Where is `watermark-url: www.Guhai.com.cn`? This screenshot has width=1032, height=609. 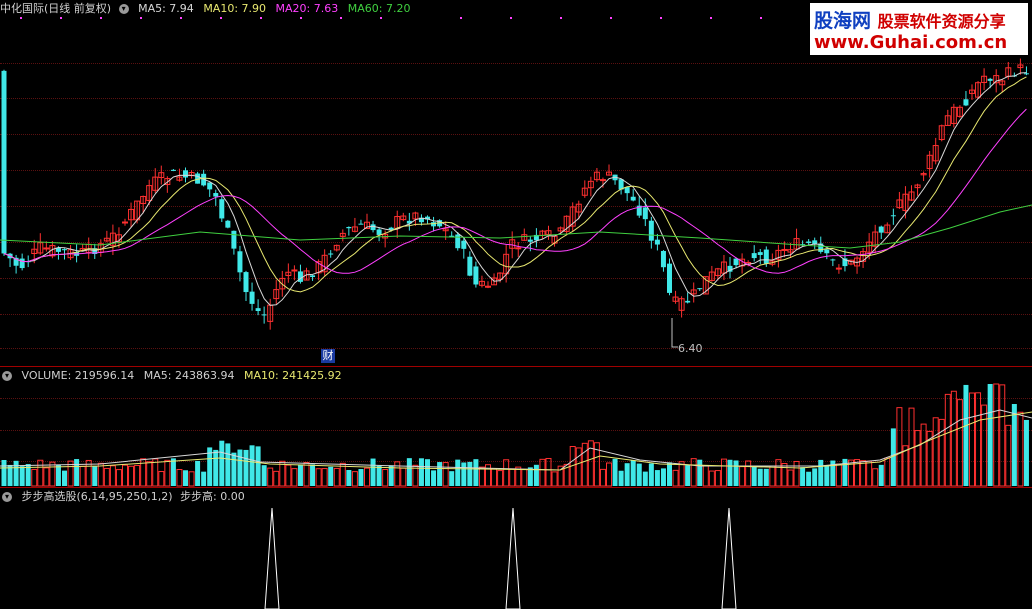
watermark-url: www.Guhai.com.cn is located at coordinates (911, 42).